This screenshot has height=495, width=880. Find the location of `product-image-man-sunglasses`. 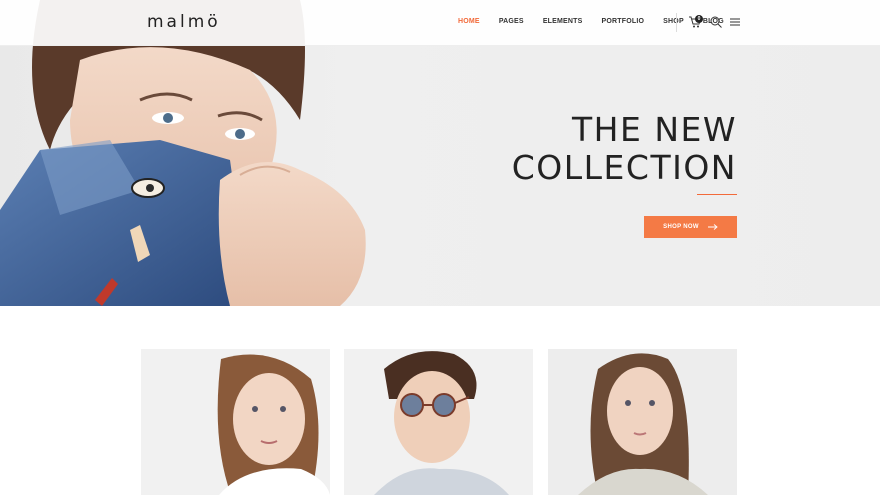

product-image-man-sunglasses is located at coordinates (438, 422).